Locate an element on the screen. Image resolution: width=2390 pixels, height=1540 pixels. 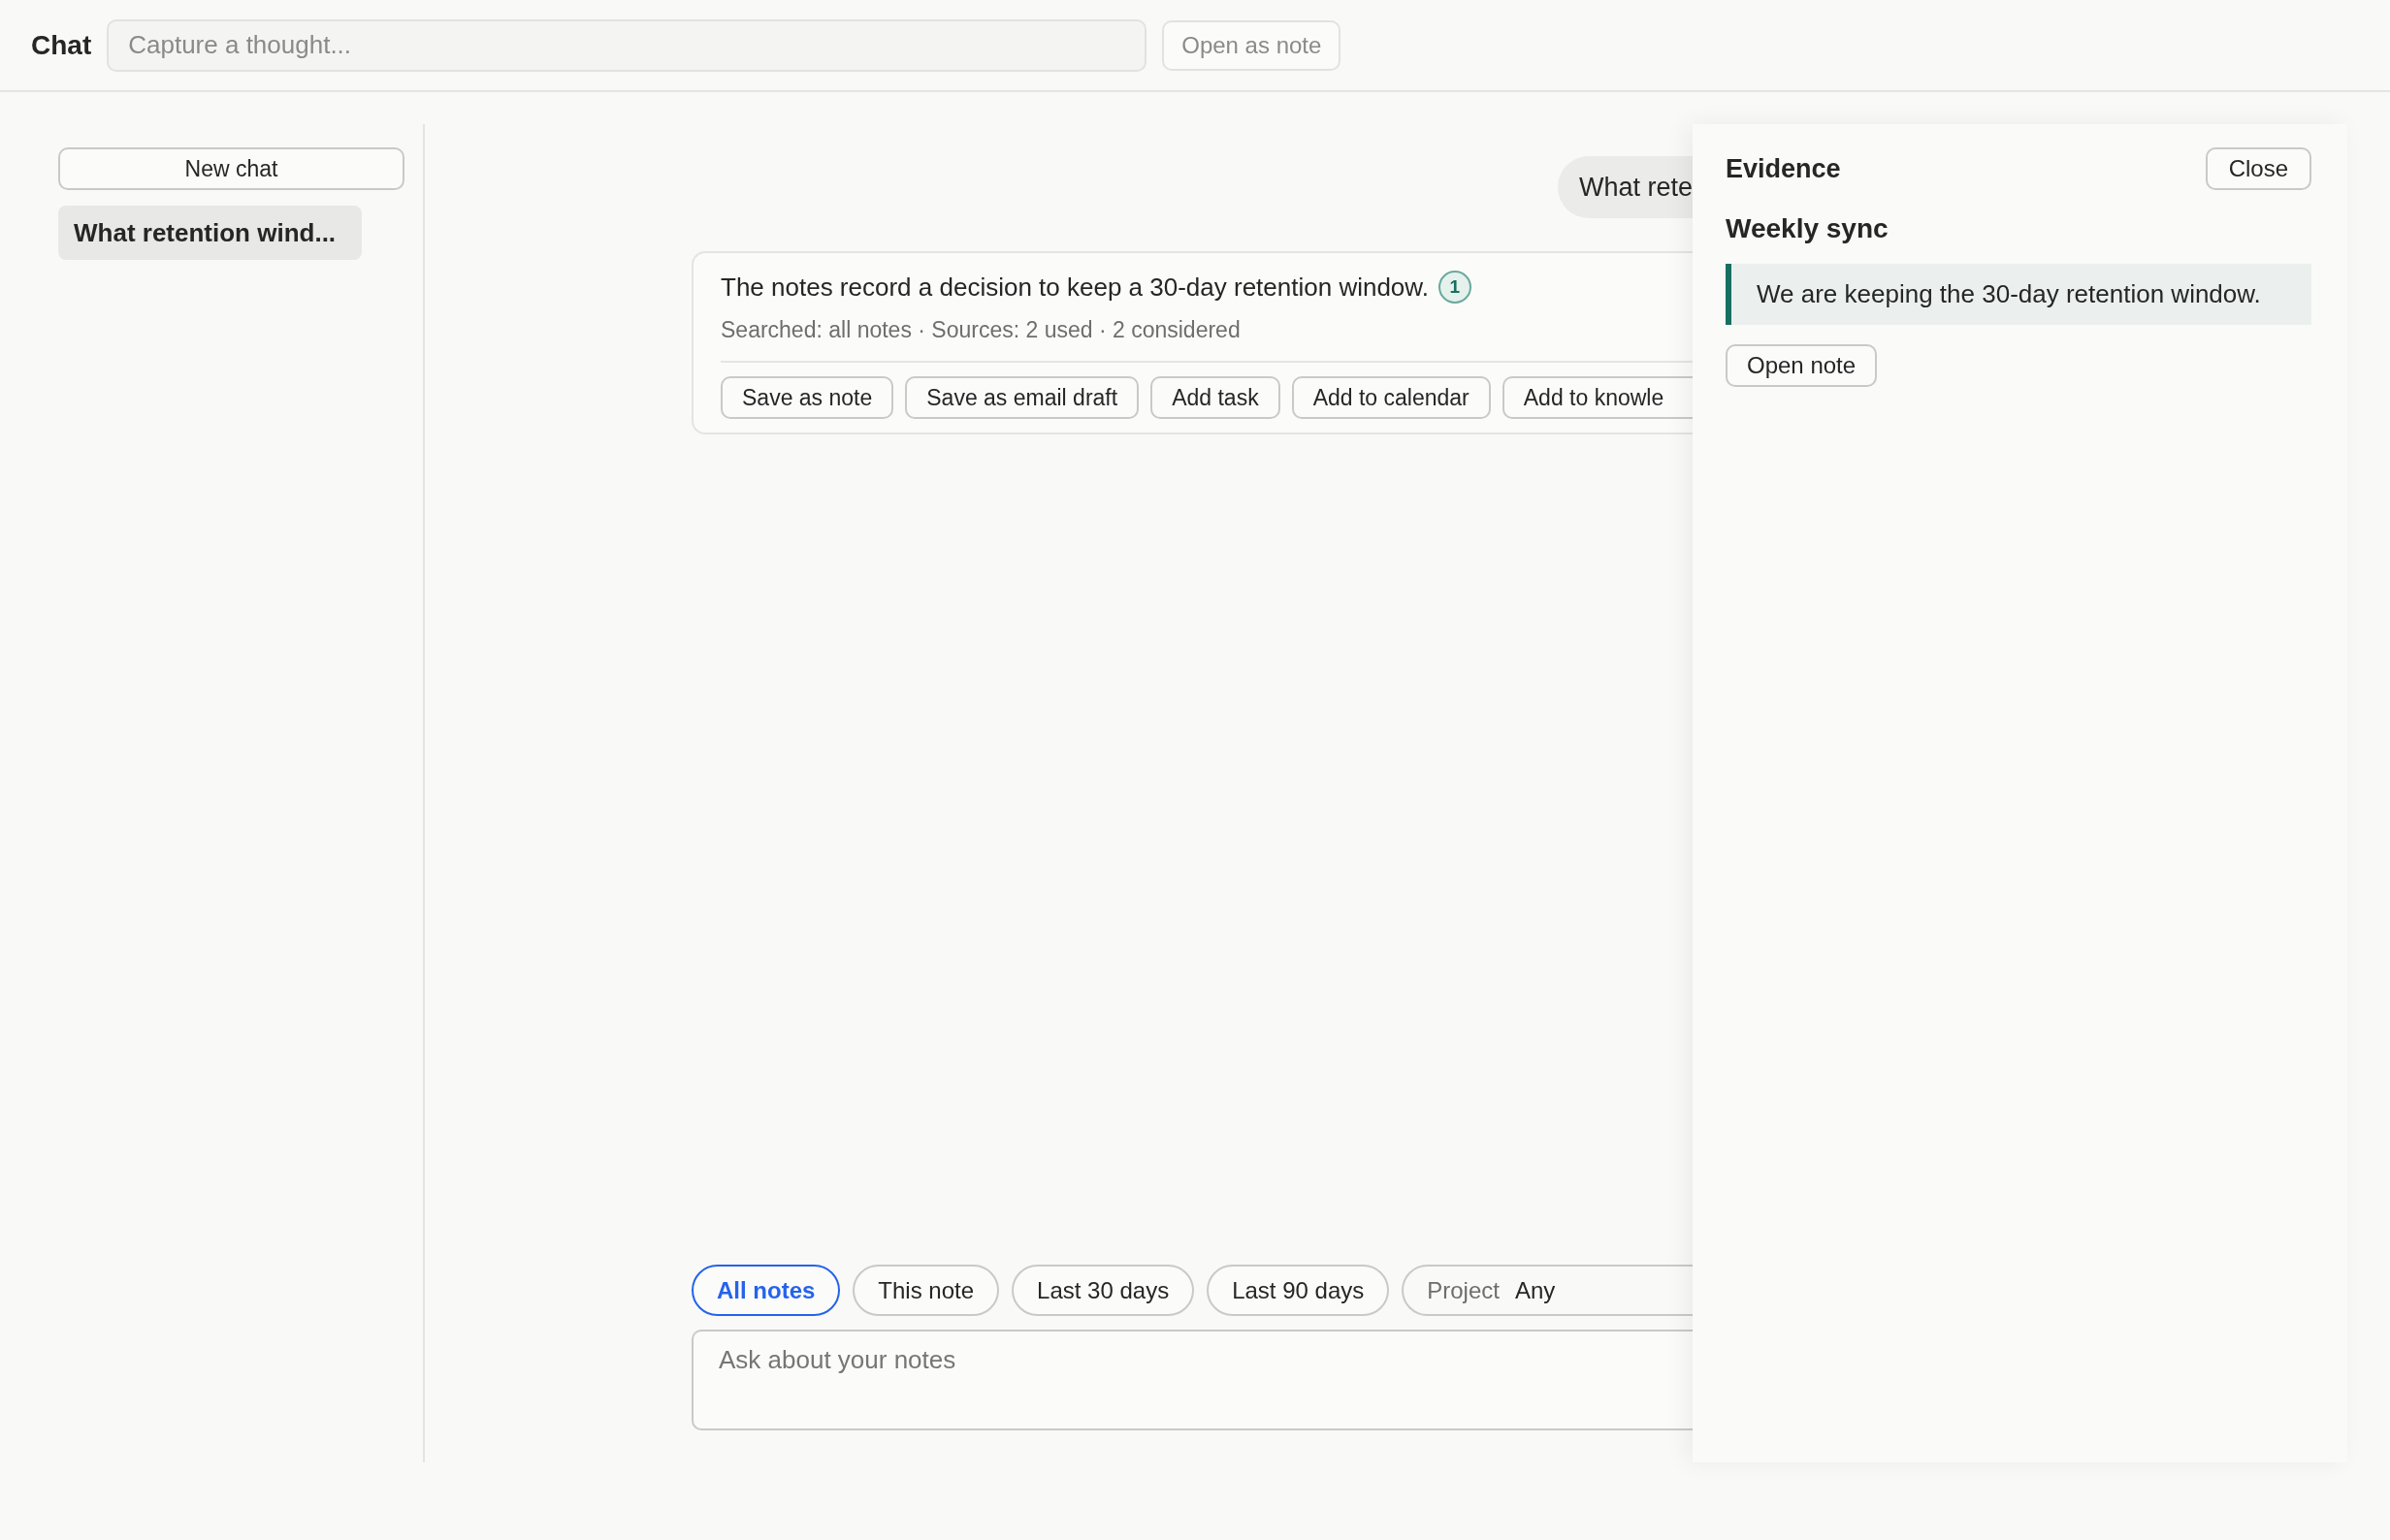
user-message: What rete is located at coordinates (1625, 187).